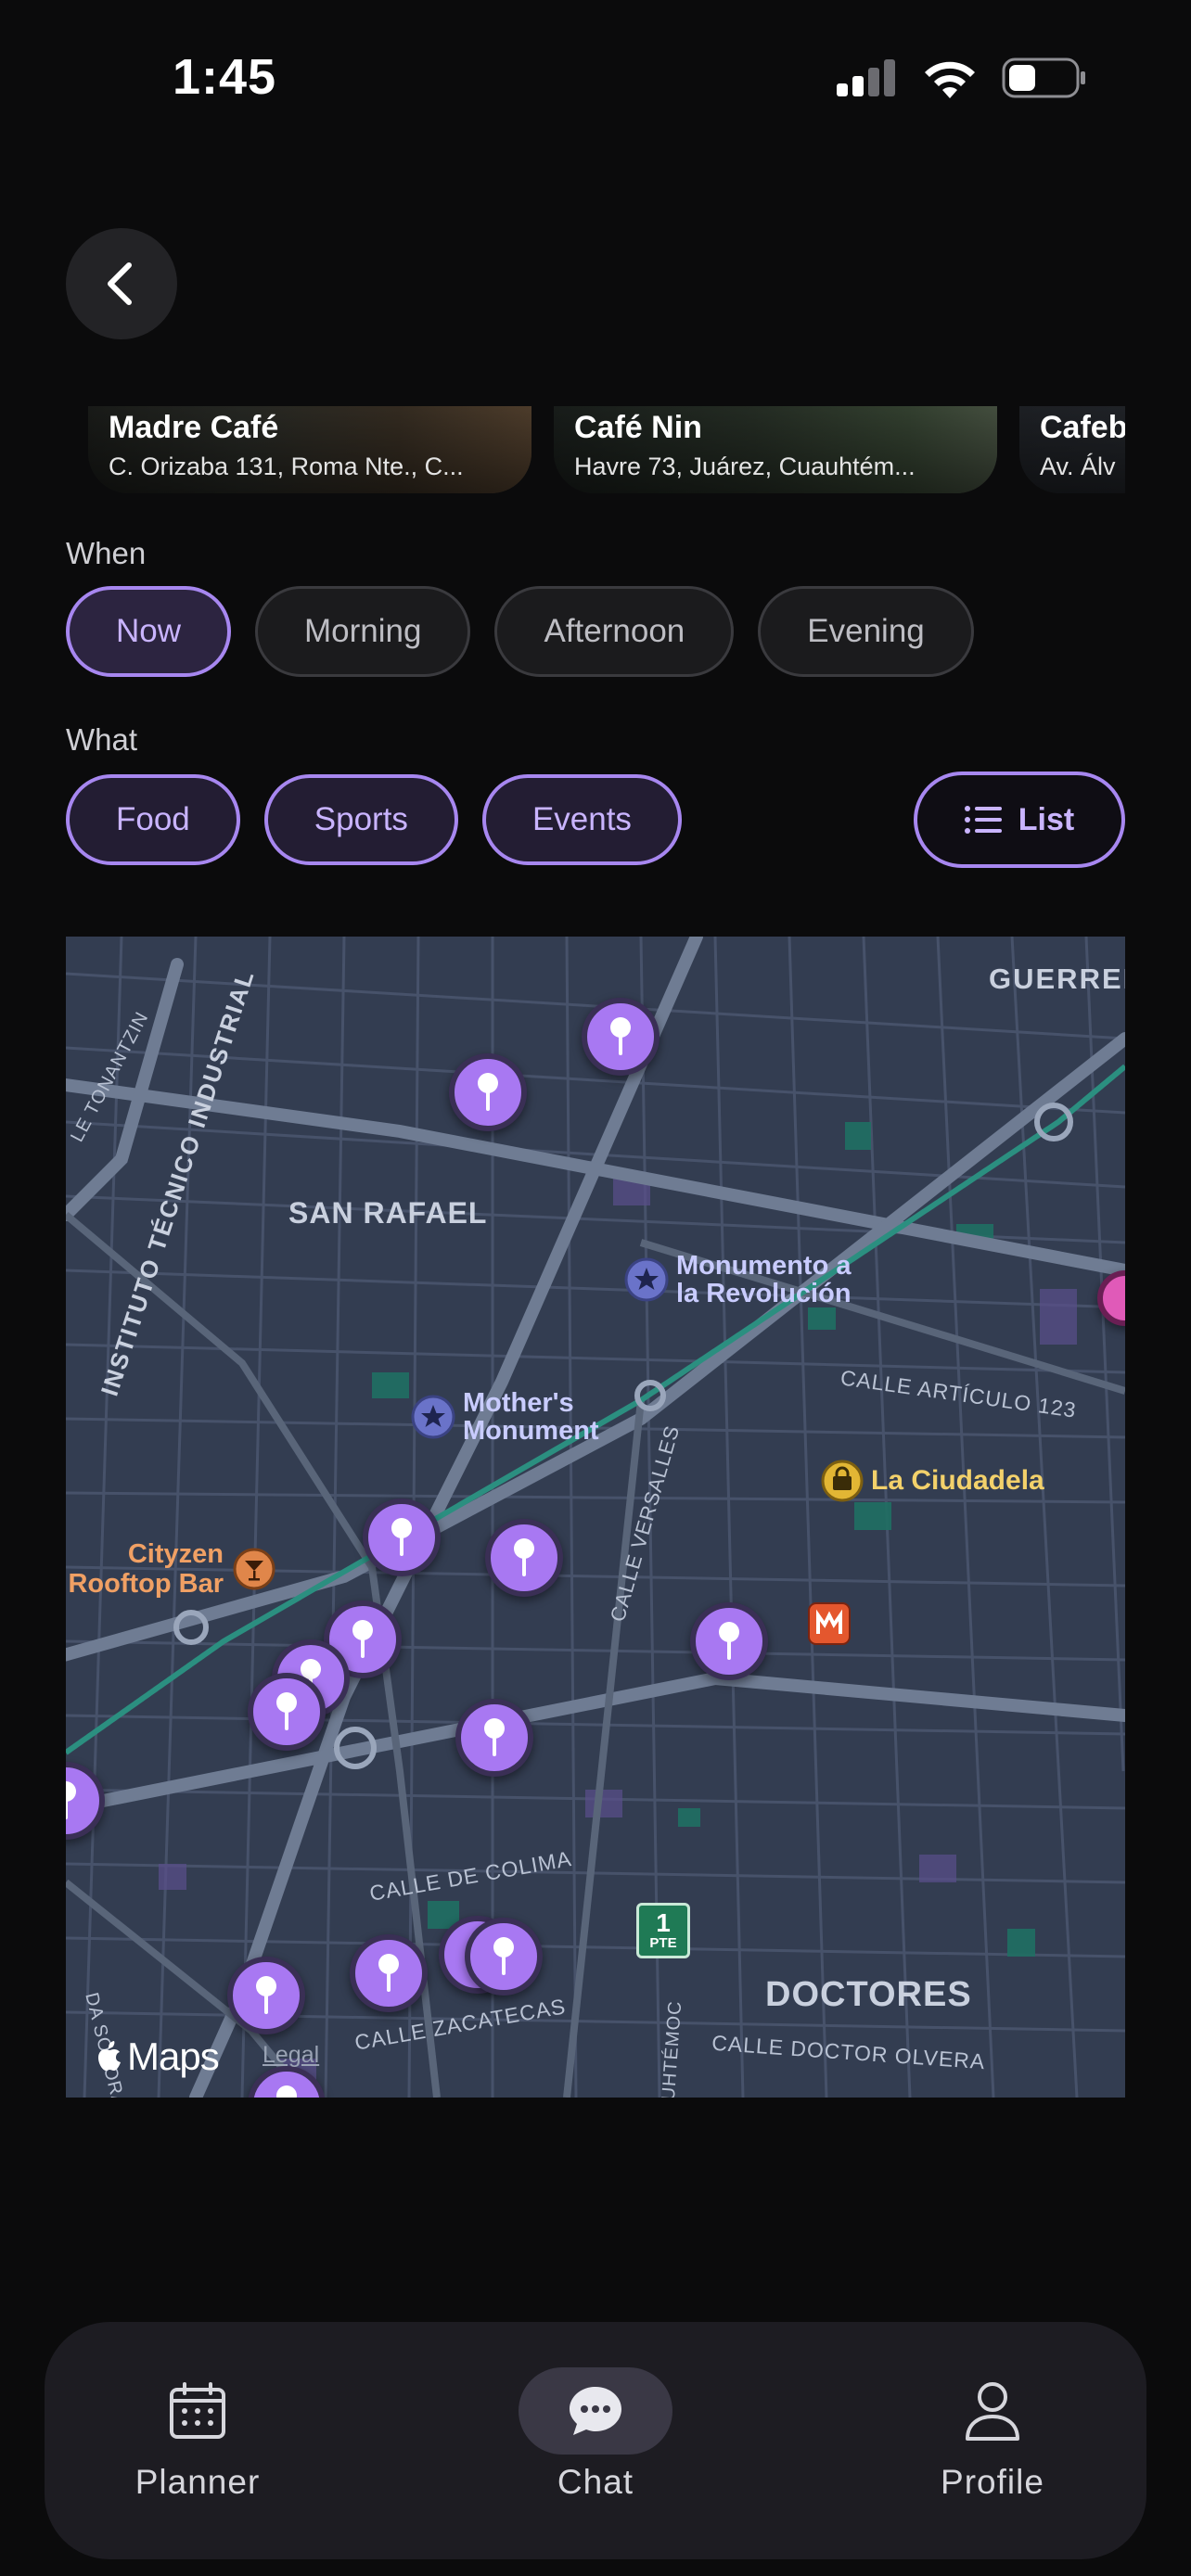 The width and height of the screenshot is (1191, 2576). I want to click on back-button, so click(121, 283).